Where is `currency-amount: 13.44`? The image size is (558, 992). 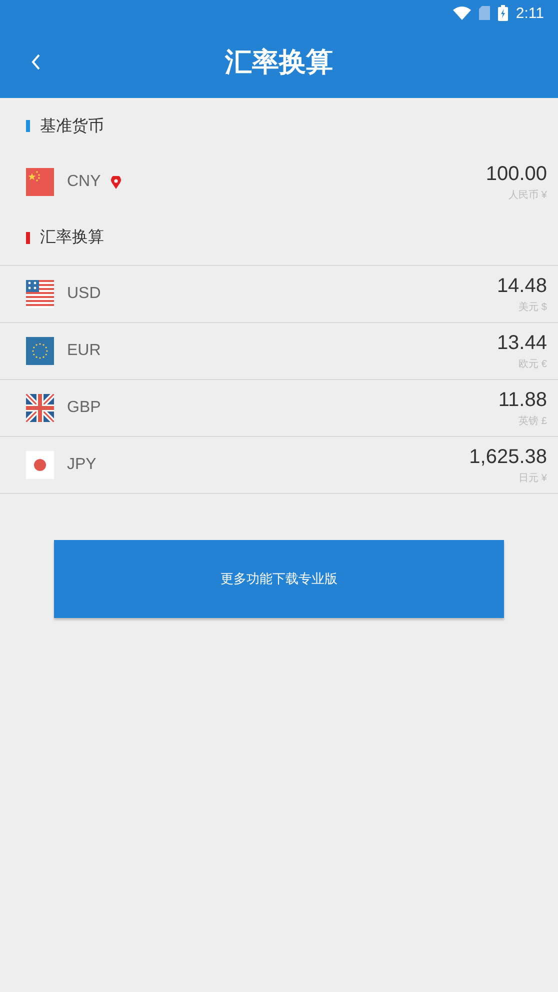 currency-amount: 13.44 is located at coordinates (521, 343).